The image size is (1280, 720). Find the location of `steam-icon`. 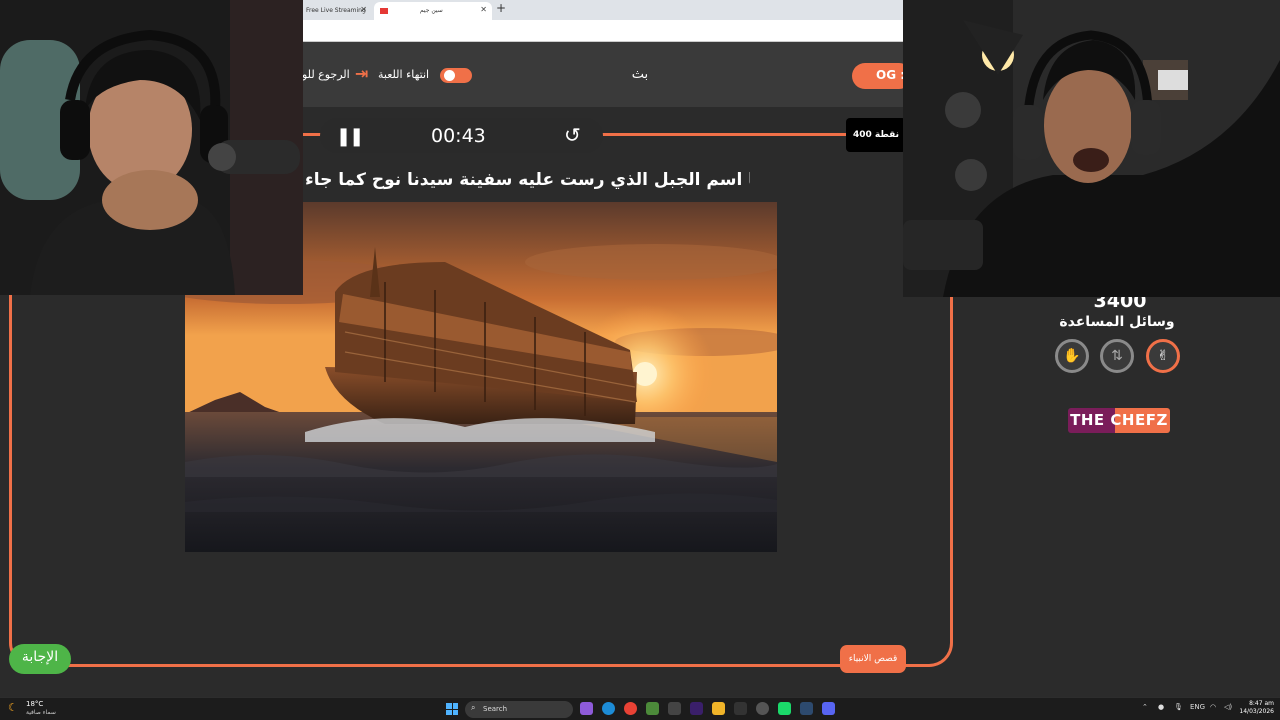

steam-icon is located at coordinates (806, 708).